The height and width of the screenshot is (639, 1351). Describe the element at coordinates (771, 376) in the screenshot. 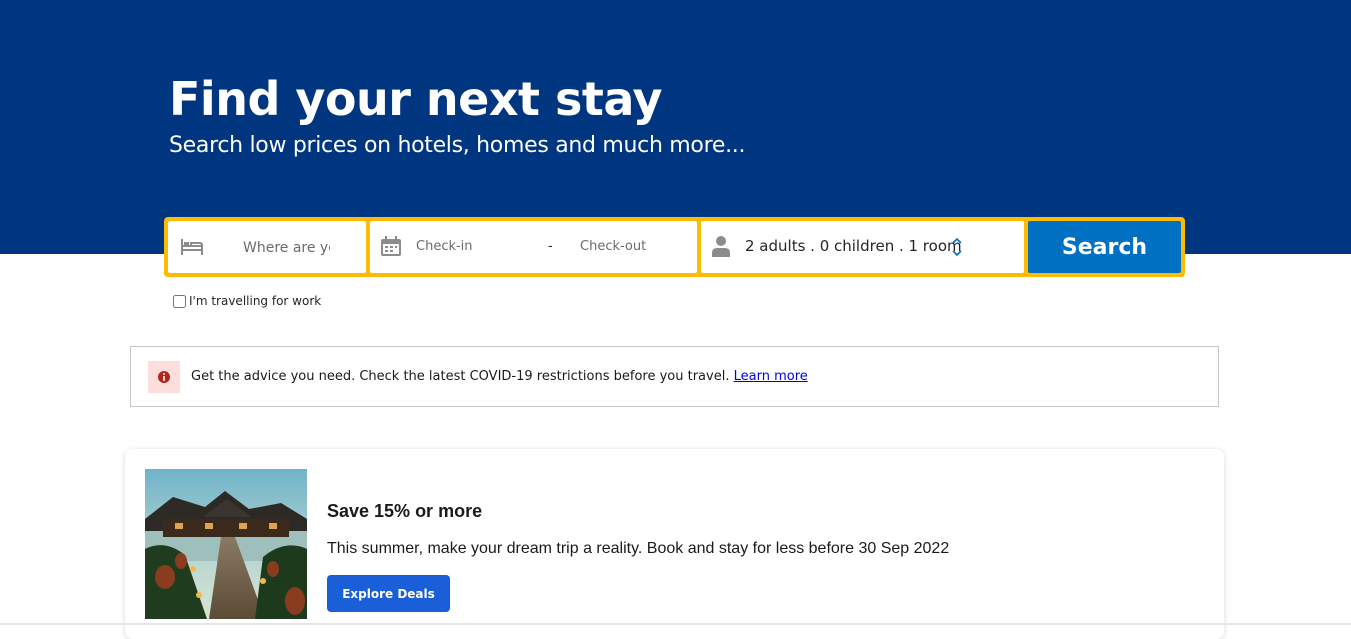

I see `learn-more-link: Learn more` at that location.